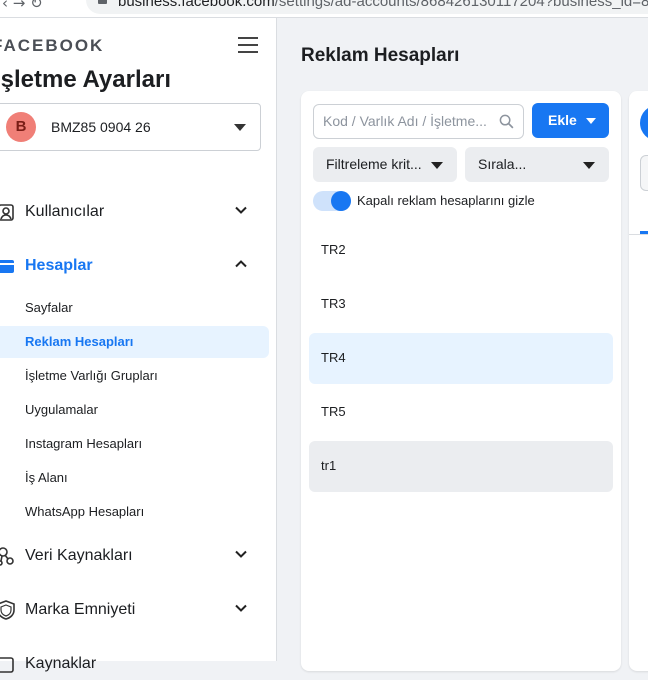 This screenshot has height=680, width=648. Describe the element at coordinates (408, 121) in the screenshot. I see `search-input` at that location.